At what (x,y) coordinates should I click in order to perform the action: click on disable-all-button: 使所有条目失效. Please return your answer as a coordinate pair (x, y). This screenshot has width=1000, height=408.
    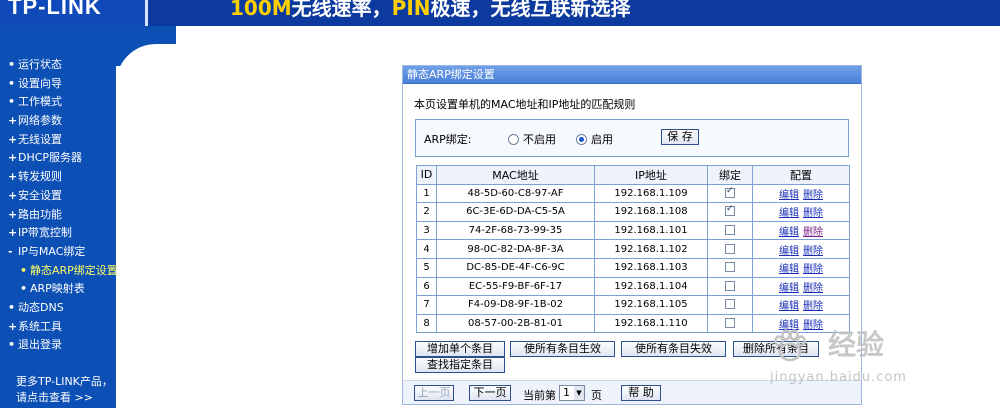
    Looking at the image, I should click on (673, 349).